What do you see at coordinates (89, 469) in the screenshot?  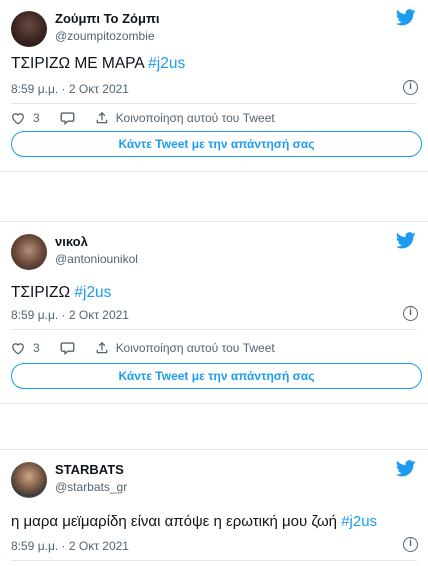 I see `display-name: STARBATS` at bounding box center [89, 469].